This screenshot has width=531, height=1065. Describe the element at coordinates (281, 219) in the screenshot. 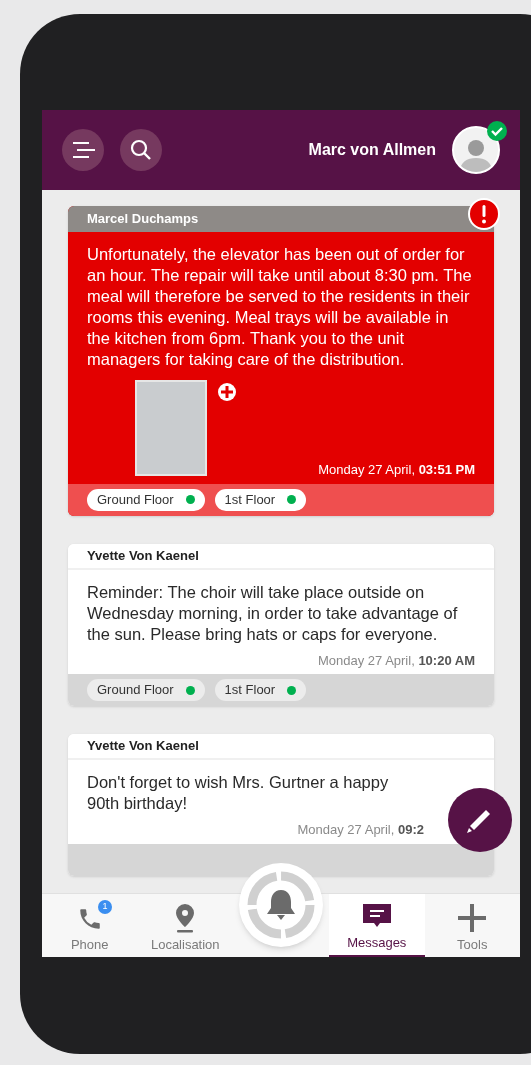

I see `author-name: Marcel Duchamps` at that location.